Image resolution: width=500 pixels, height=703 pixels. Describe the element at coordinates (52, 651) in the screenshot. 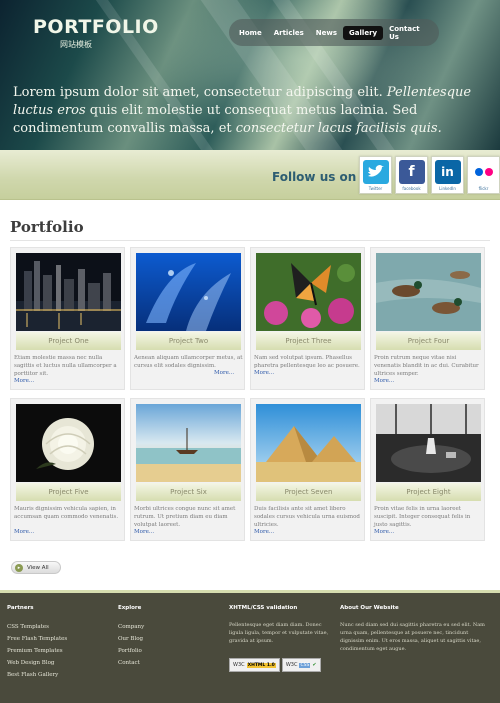

I see `partner-link: Premium Templates` at that location.